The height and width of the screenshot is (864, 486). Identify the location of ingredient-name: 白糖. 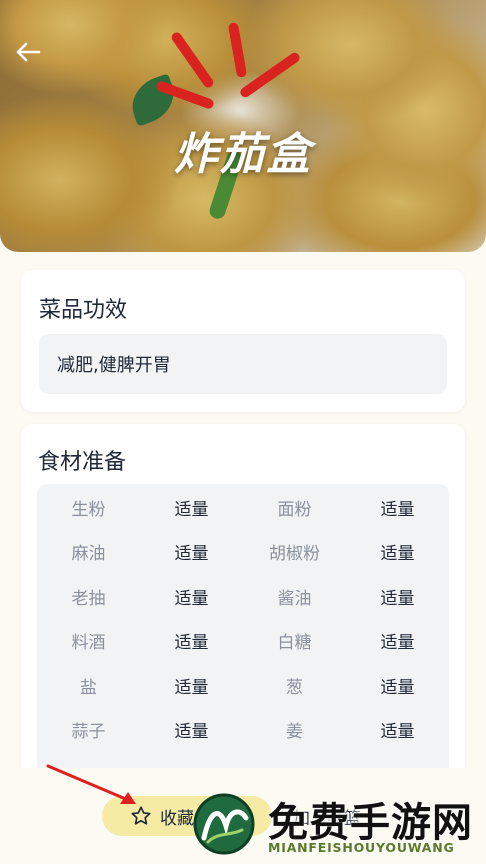
(294, 643).